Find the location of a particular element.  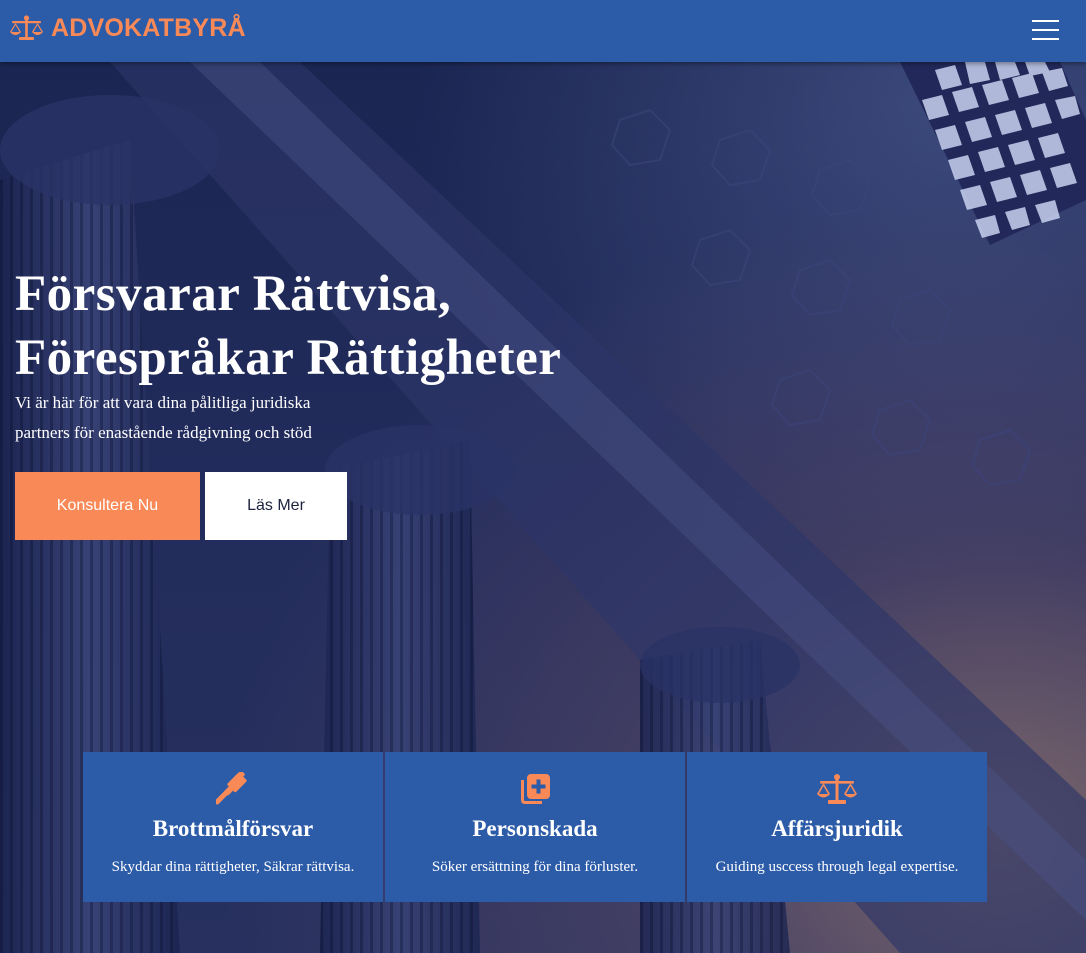

medical-copy-icon is located at coordinates (535, 789).